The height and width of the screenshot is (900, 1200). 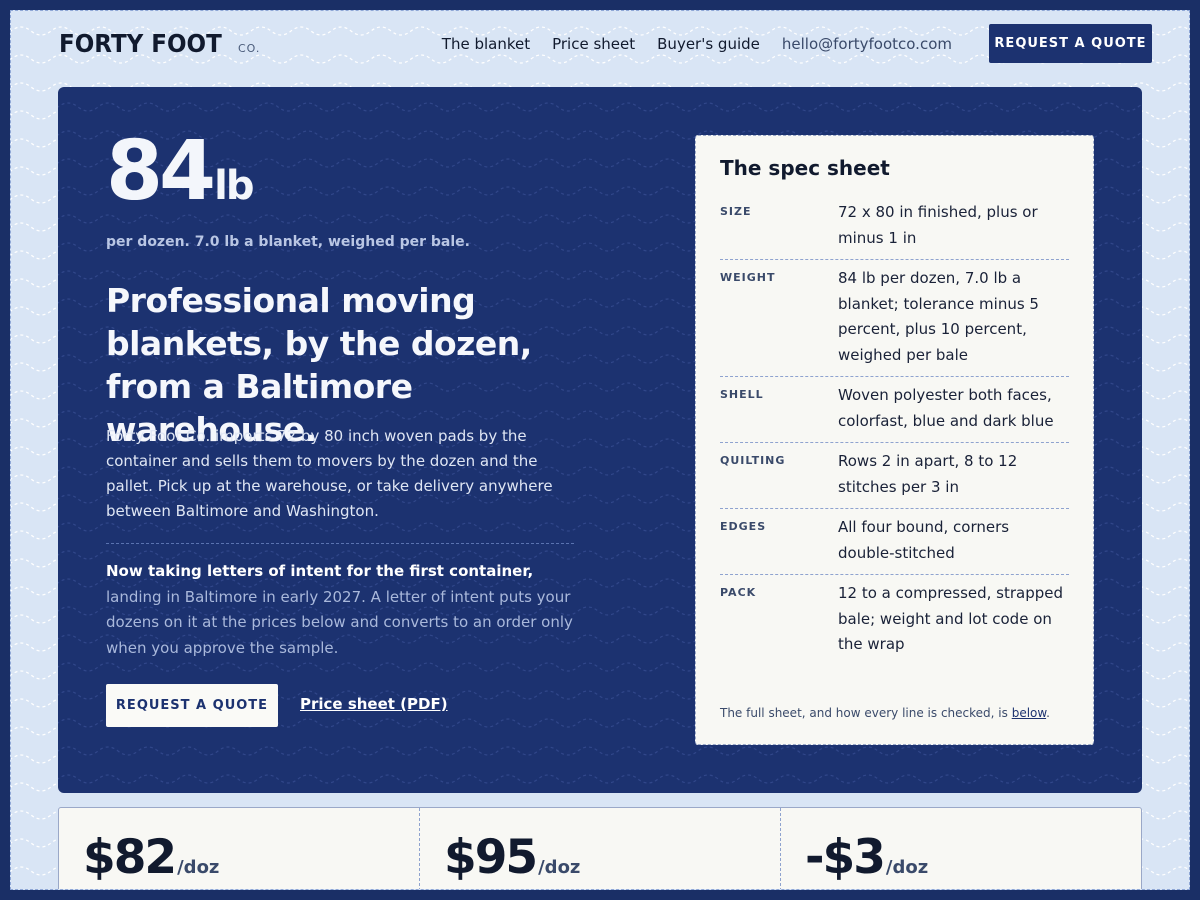 I want to click on nav-the-blanket: The blanket, so click(x=486, y=44).